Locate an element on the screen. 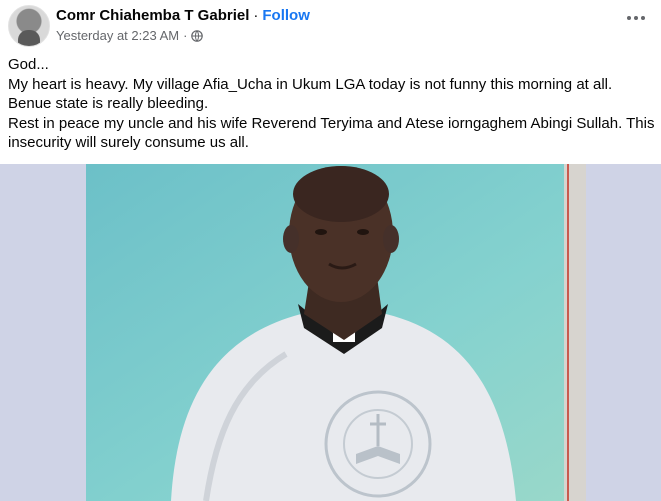 The image size is (661, 501). author-avatar is located at coordinates (29, 26).